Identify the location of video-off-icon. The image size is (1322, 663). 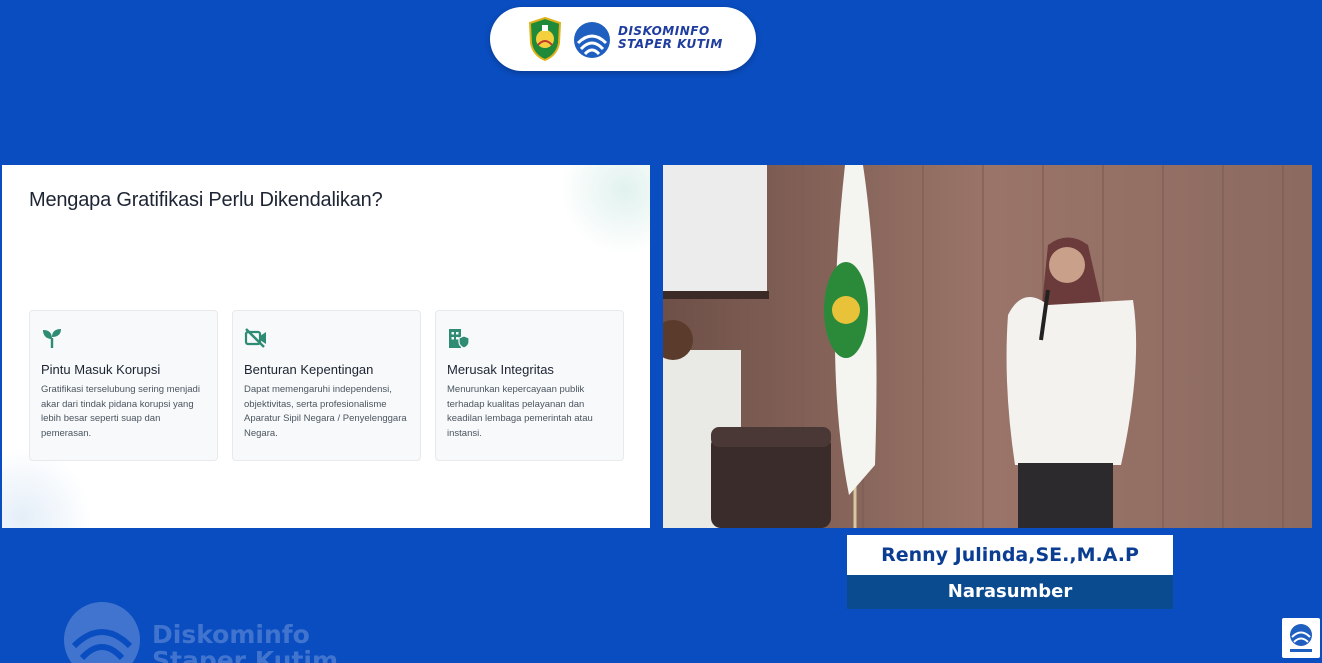
(255, 338).